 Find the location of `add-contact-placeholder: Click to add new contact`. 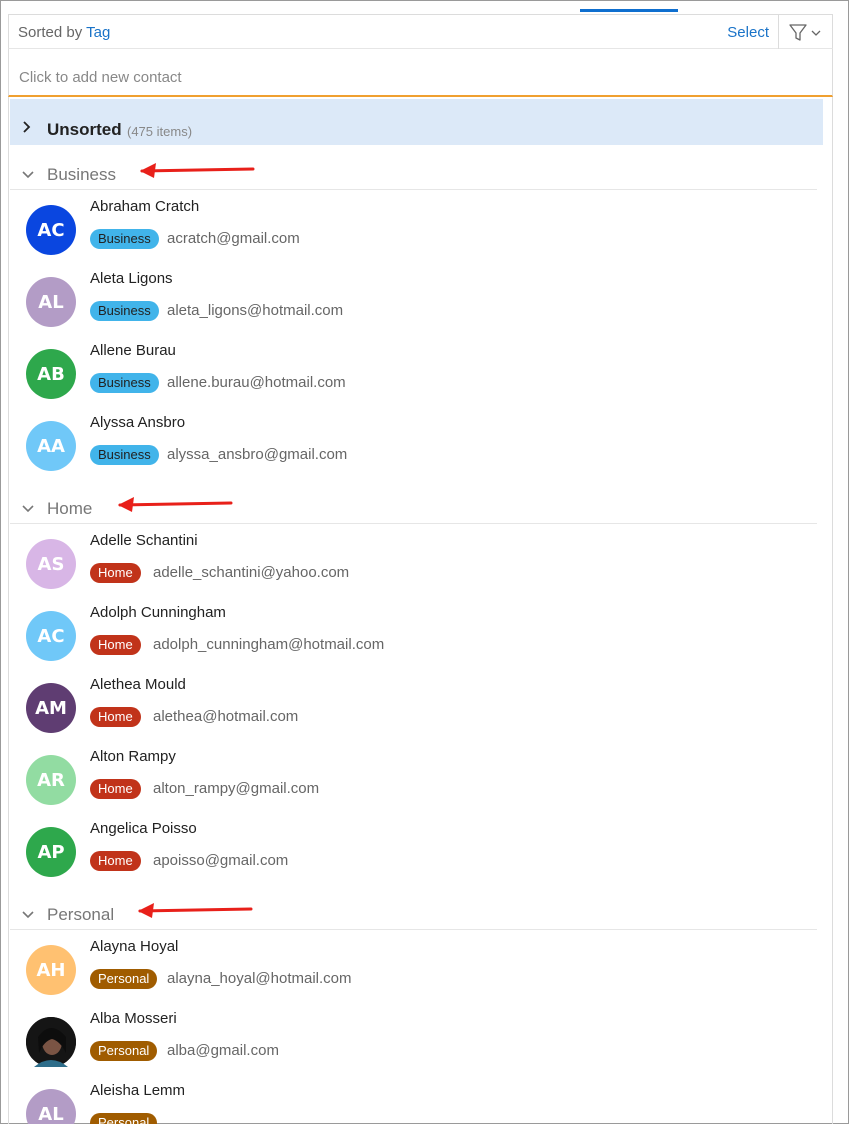

add-contact-placeholder: Click to add new contact is located at coordinates (100, 77).